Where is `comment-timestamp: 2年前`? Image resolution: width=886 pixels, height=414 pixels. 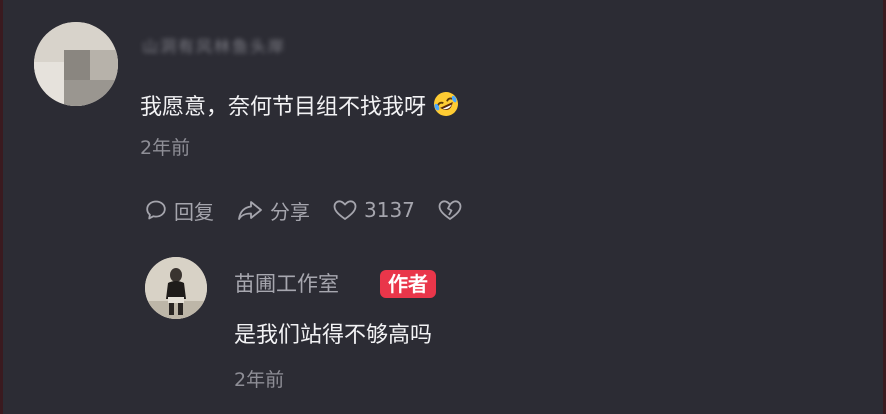 comment-timestamp: 2年前 is located at coordinates (165, 148).